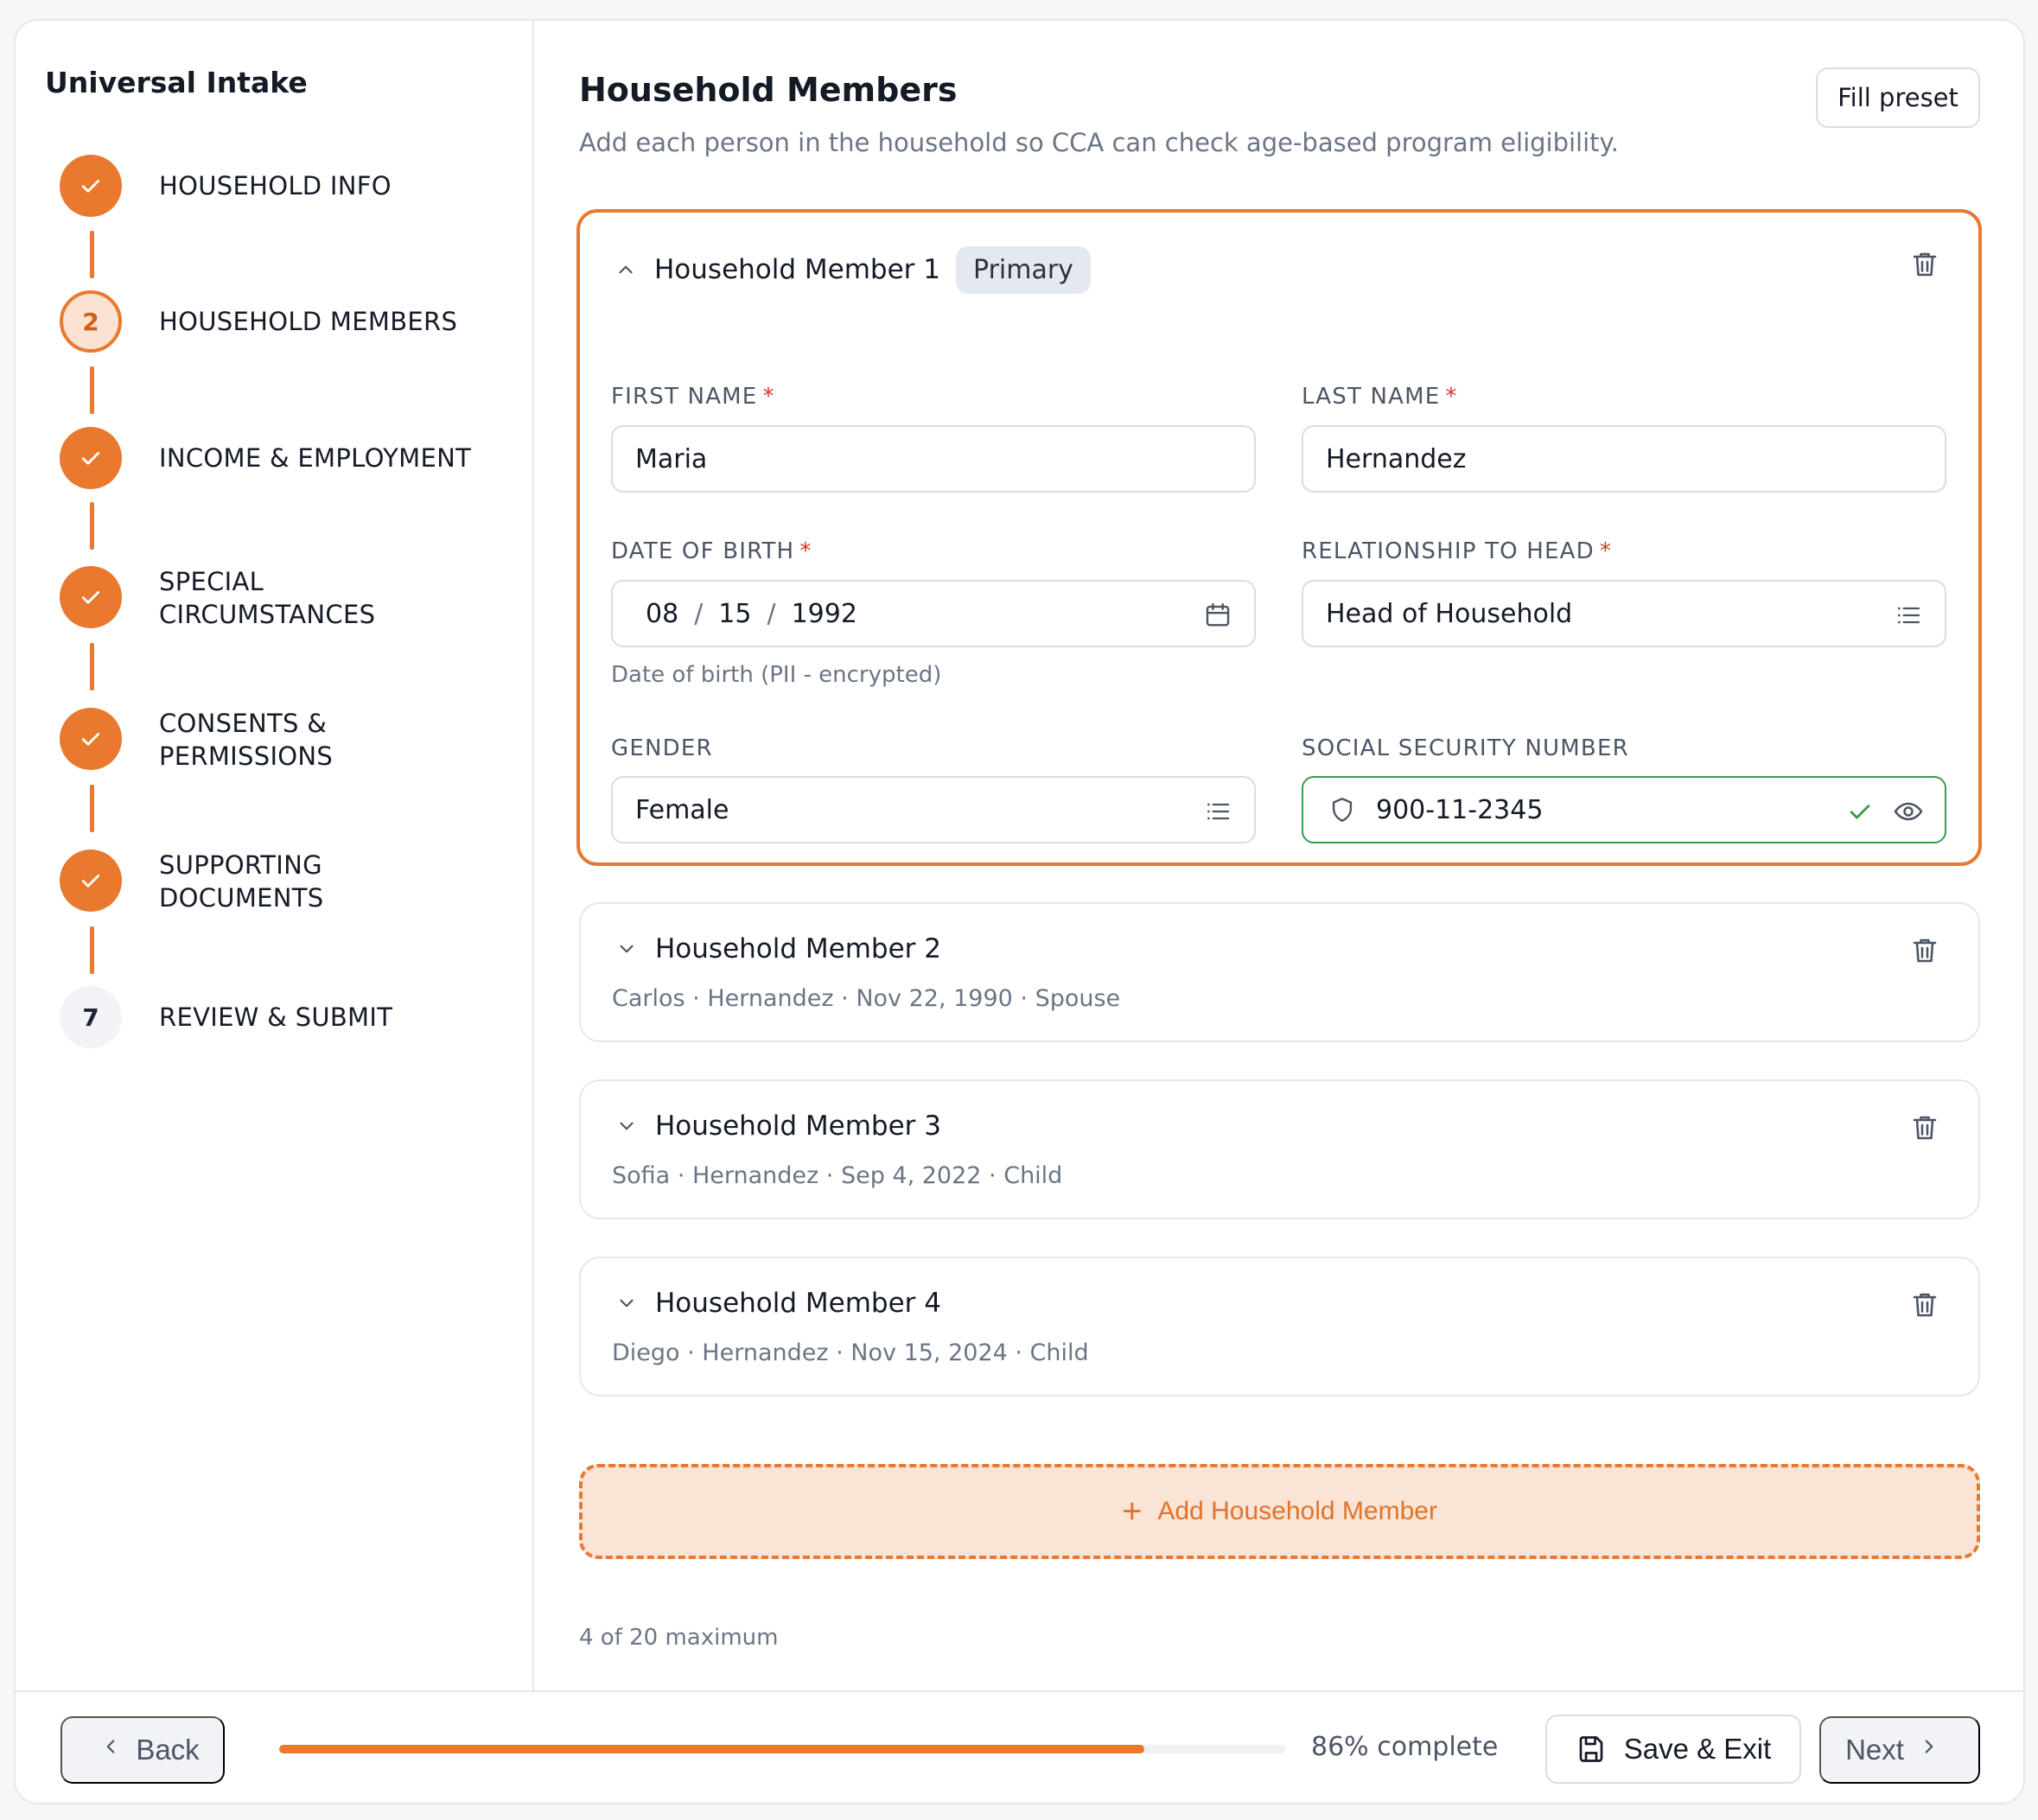 Image resolution: width=2038 pixels, height=1820 pixels. What do you see at coordinates (110, 1750) in the screenshot?
I see `chevron-left-icon` at bounding box center [110, 1750].